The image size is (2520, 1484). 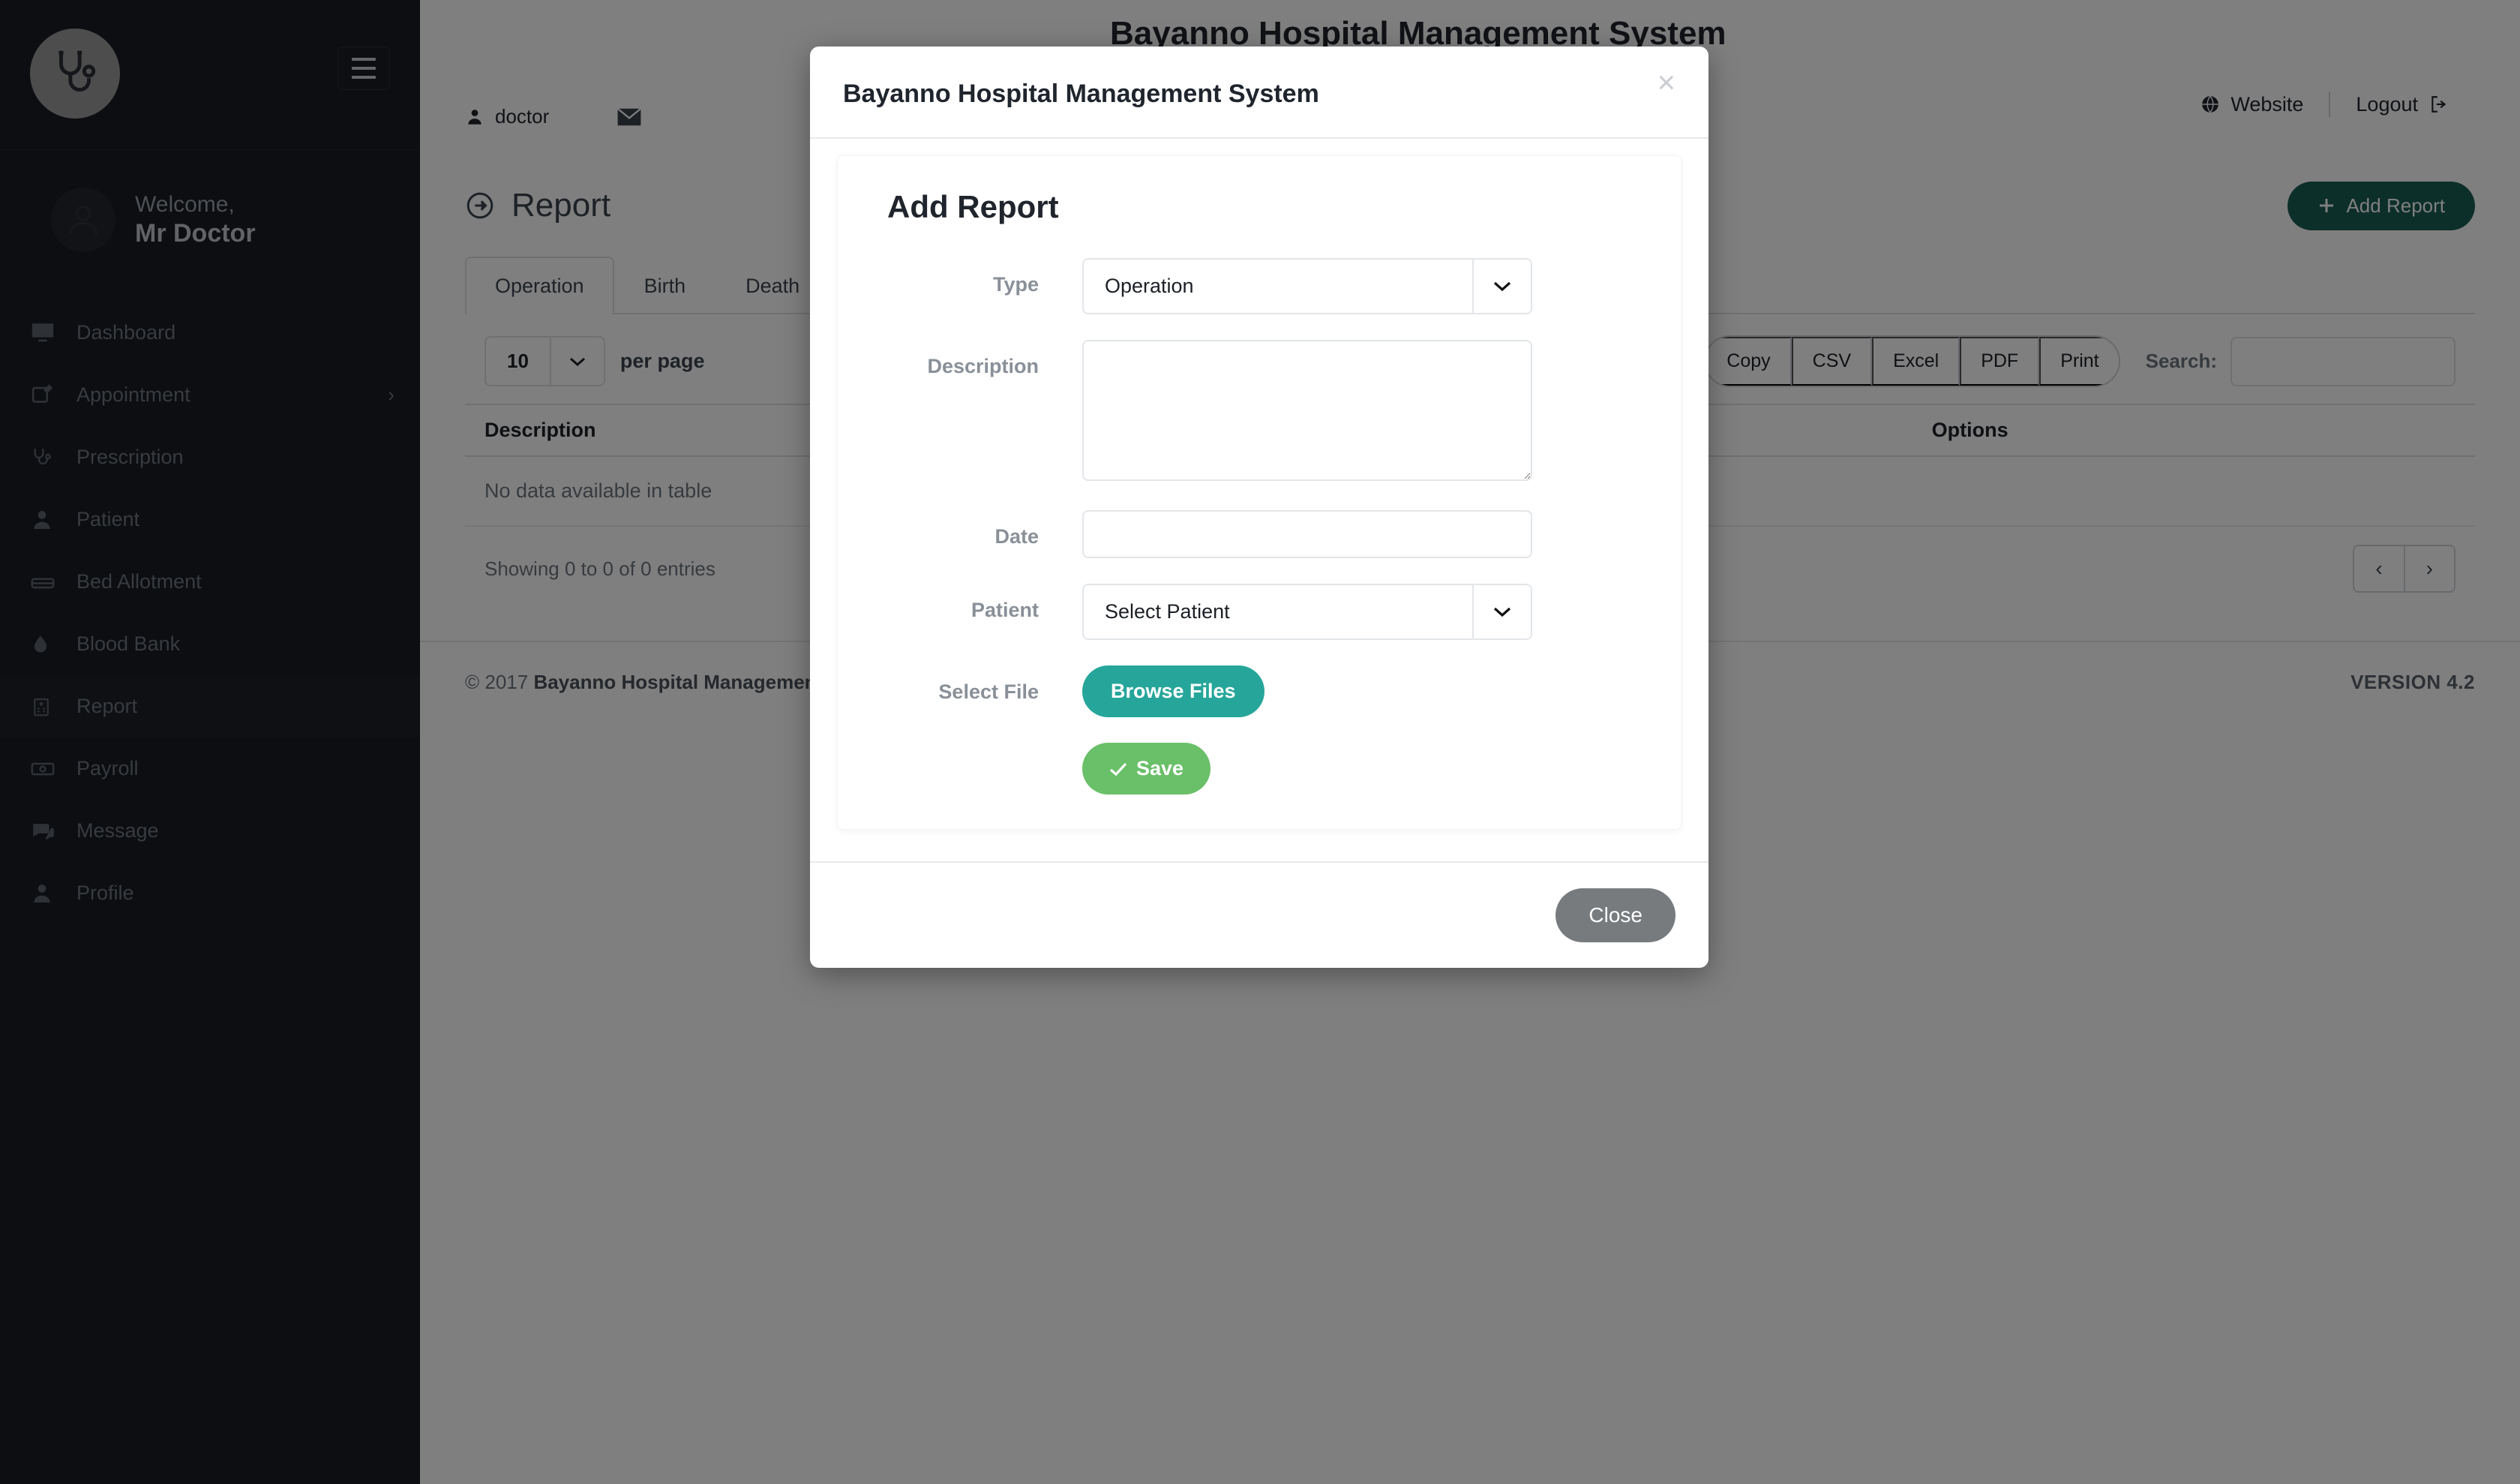 I want to click on form-row-type: Type Operation, so click(x=1259, y=286).